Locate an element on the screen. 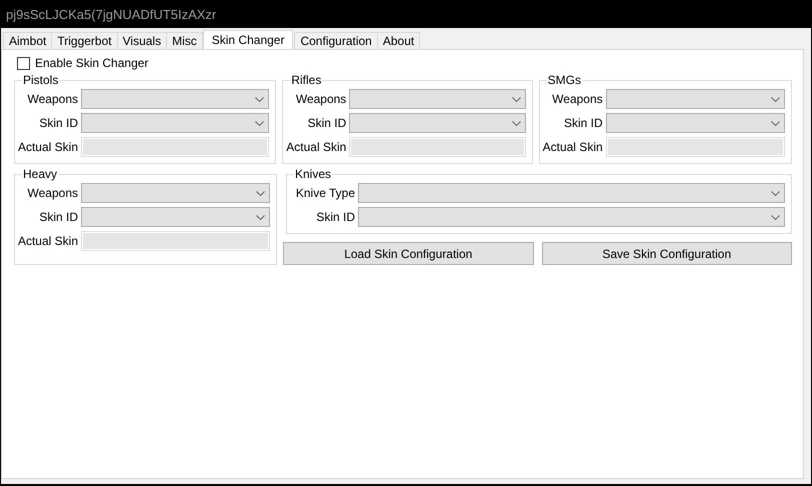 This screenshot has width=812, height=486. group-title: Rifles is located at coordinates (306, 80).